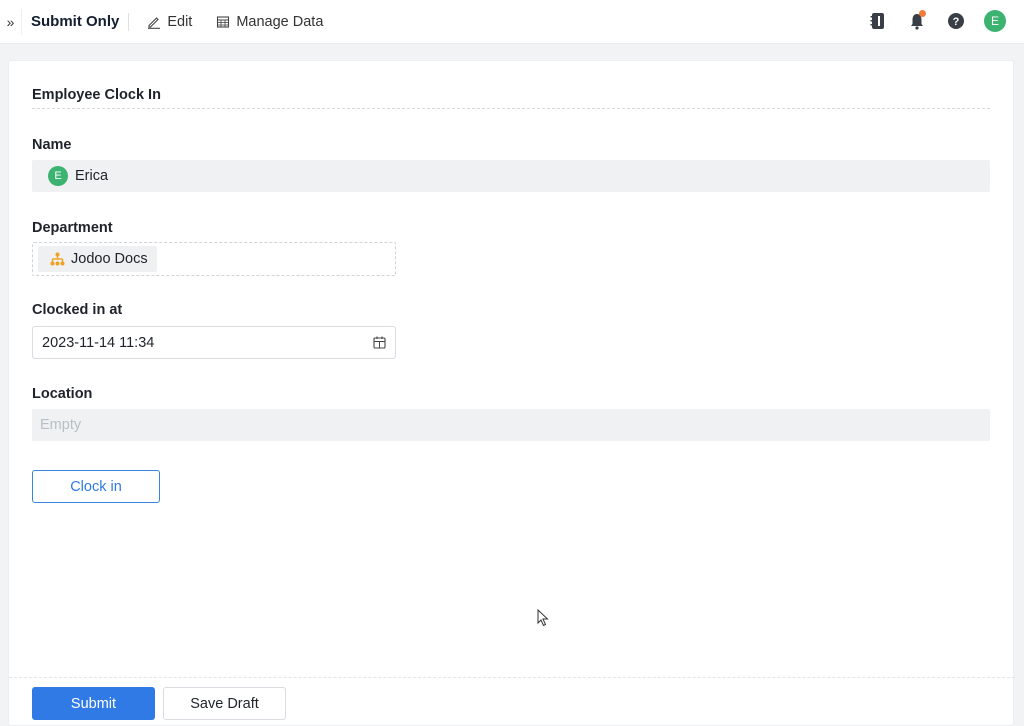 The image size is (1024, 726). I want to click on notebook-button, so click(878, 21).